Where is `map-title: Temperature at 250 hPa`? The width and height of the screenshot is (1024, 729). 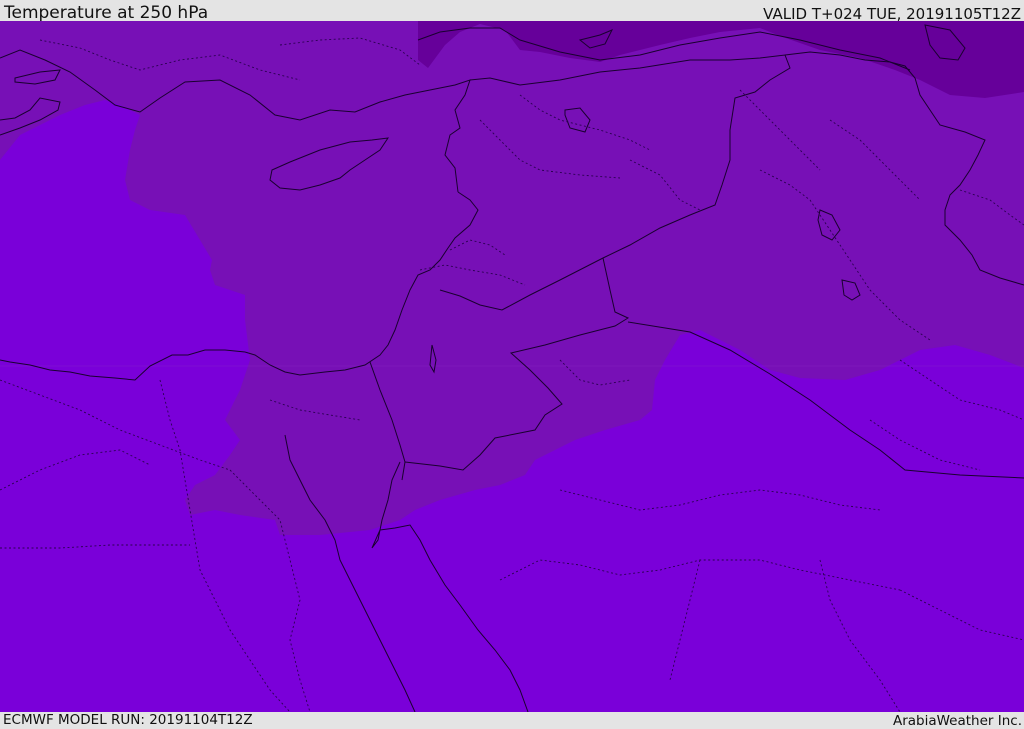
map-title: Temperature at 250 hPa is located at coordinates (106, 13).